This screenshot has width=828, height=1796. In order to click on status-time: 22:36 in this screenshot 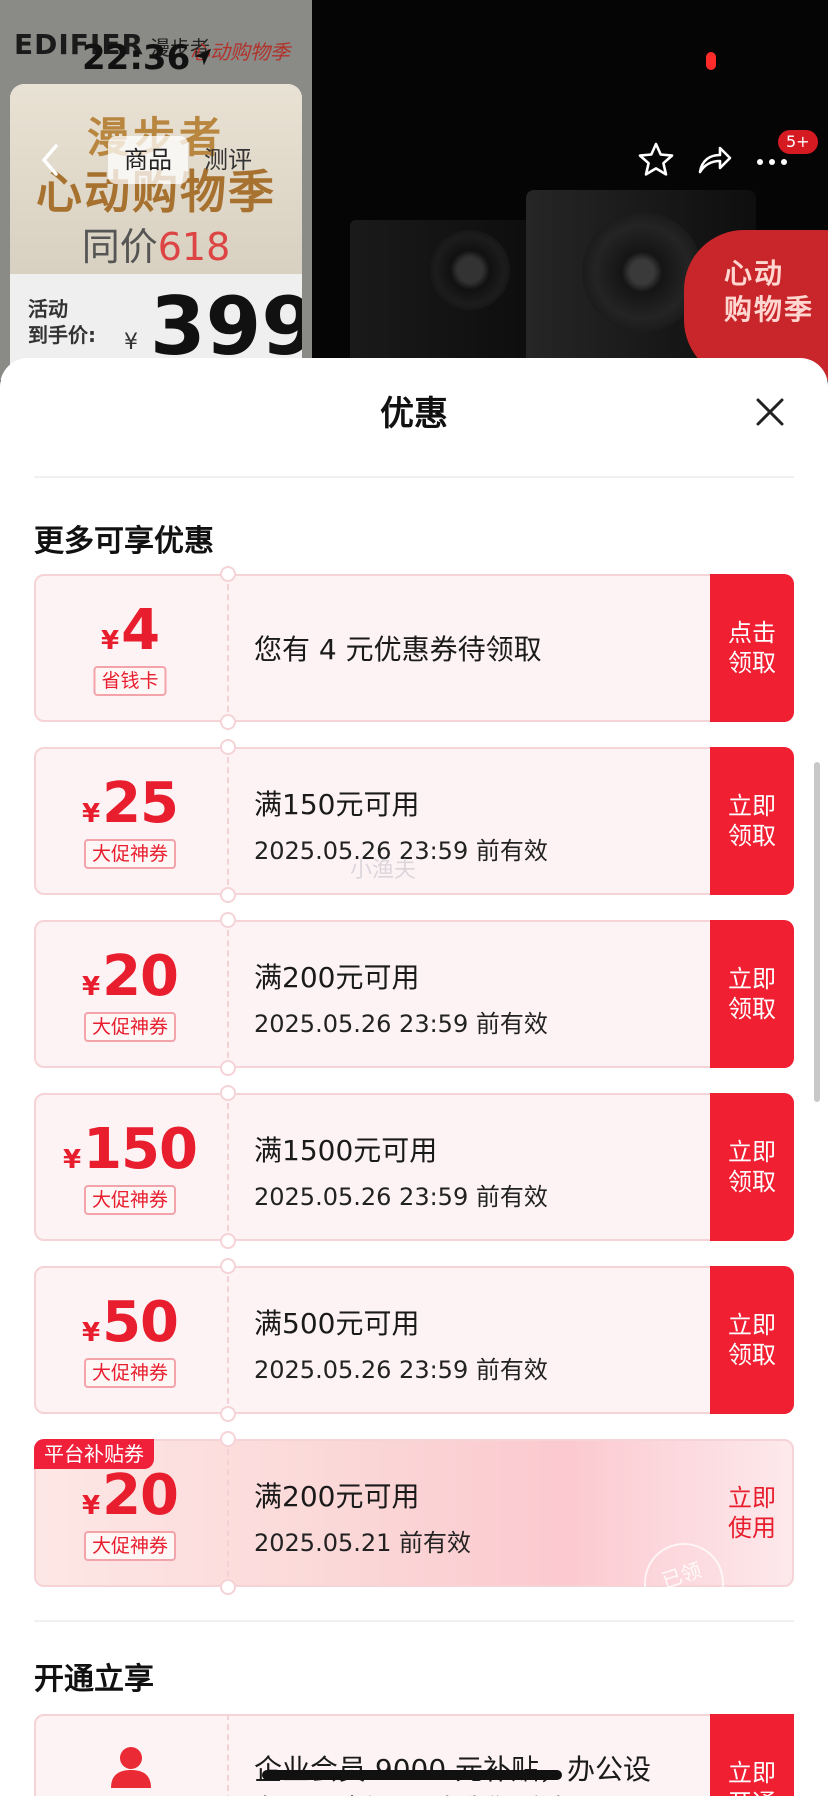, I will do `click(136, 58)`.